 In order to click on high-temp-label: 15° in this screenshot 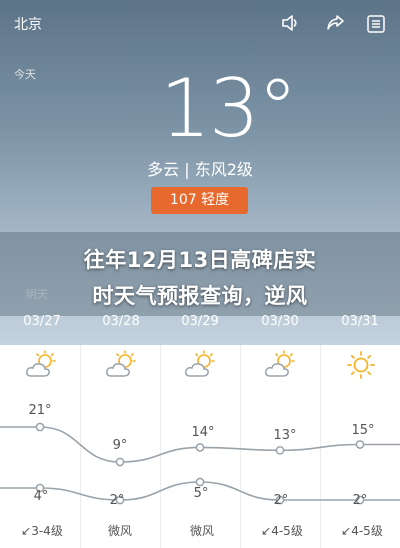, I will do `click(363, 430)`.